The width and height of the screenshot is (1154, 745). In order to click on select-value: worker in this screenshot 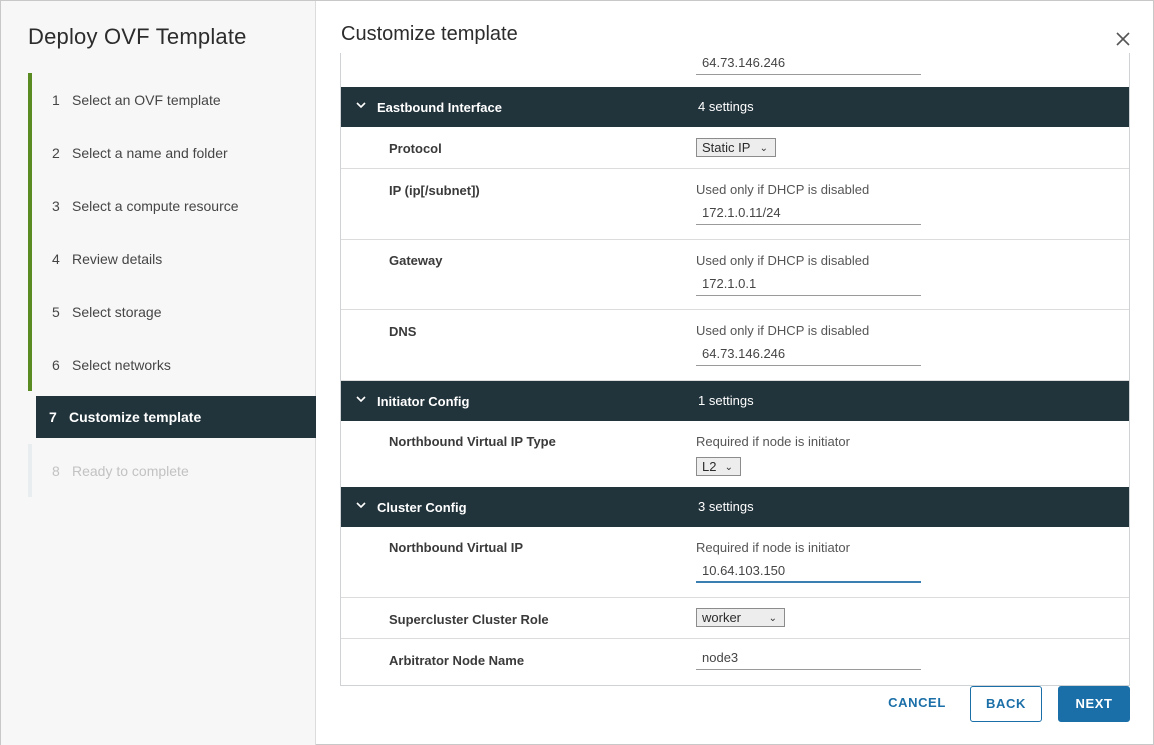, I will do `click(722, 617)`.